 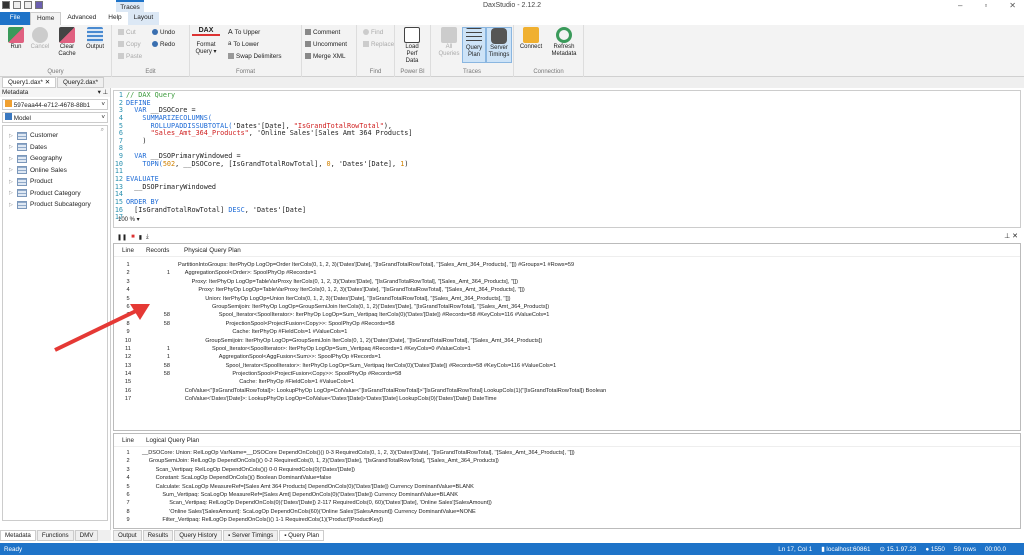 What do you see at coordinates (18, 535) in the screenshot?
I see `tab-metadata: Metadata` at bounding box center [18, 535].